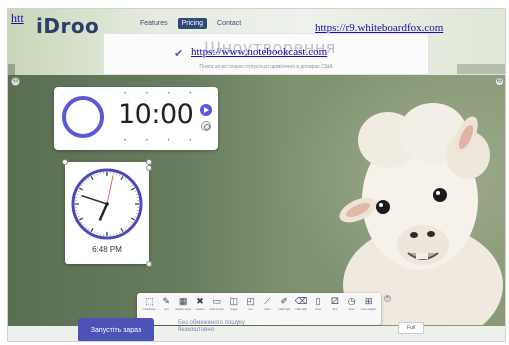  I want to click on tool-label: text, so click(250, 309).